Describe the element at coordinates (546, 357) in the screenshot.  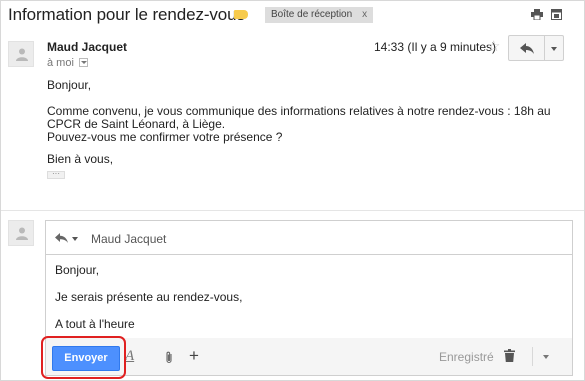
I see `more-options-icon` at that location.